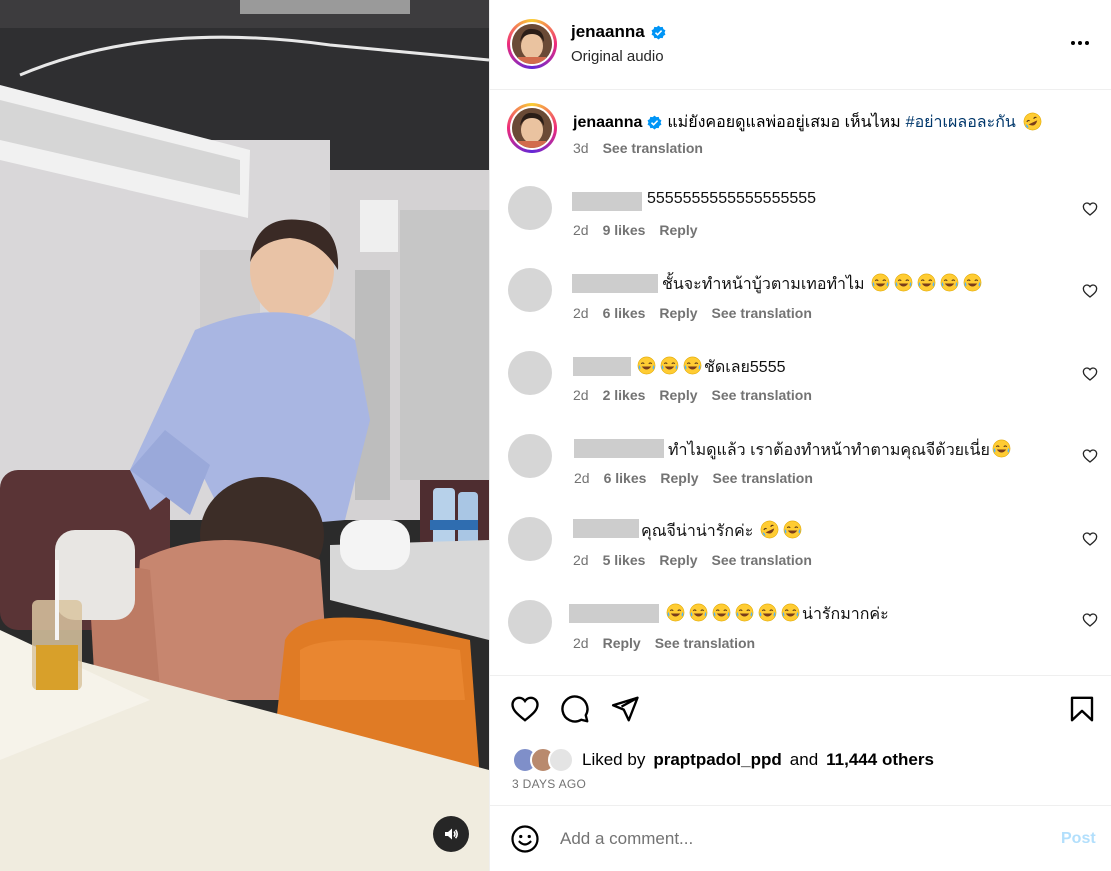 Image resolution: width=1111 pixels, height=871 pixels. I want to click on comment-input, so click(800, 839).